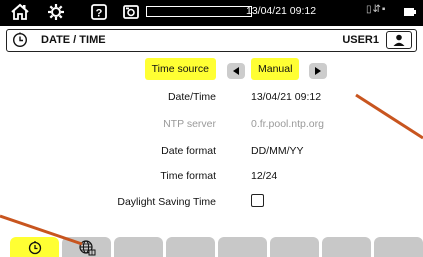 Image resolution: width=423 pixels, height=257 pixels. I want to click on user-button, so click(399, 40).